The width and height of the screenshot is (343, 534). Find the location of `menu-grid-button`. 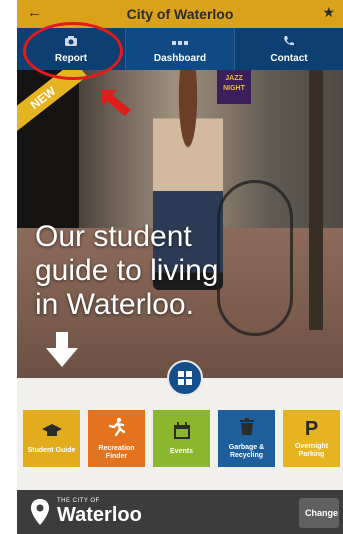

menu-grid-button is located at coordinates (185, 378).